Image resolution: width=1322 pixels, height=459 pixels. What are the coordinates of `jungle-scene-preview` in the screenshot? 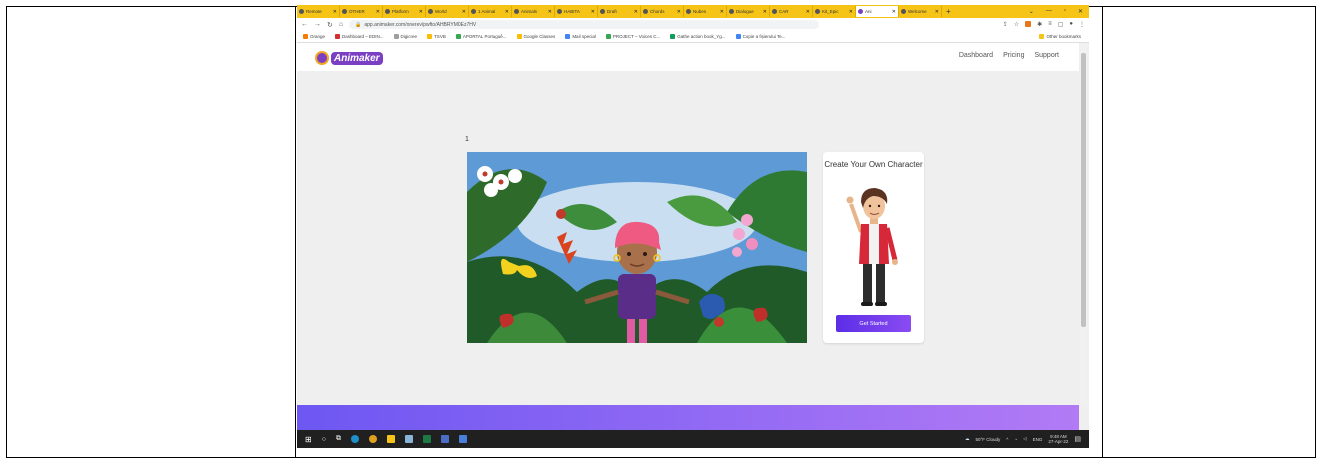 It's located at (637, 247).